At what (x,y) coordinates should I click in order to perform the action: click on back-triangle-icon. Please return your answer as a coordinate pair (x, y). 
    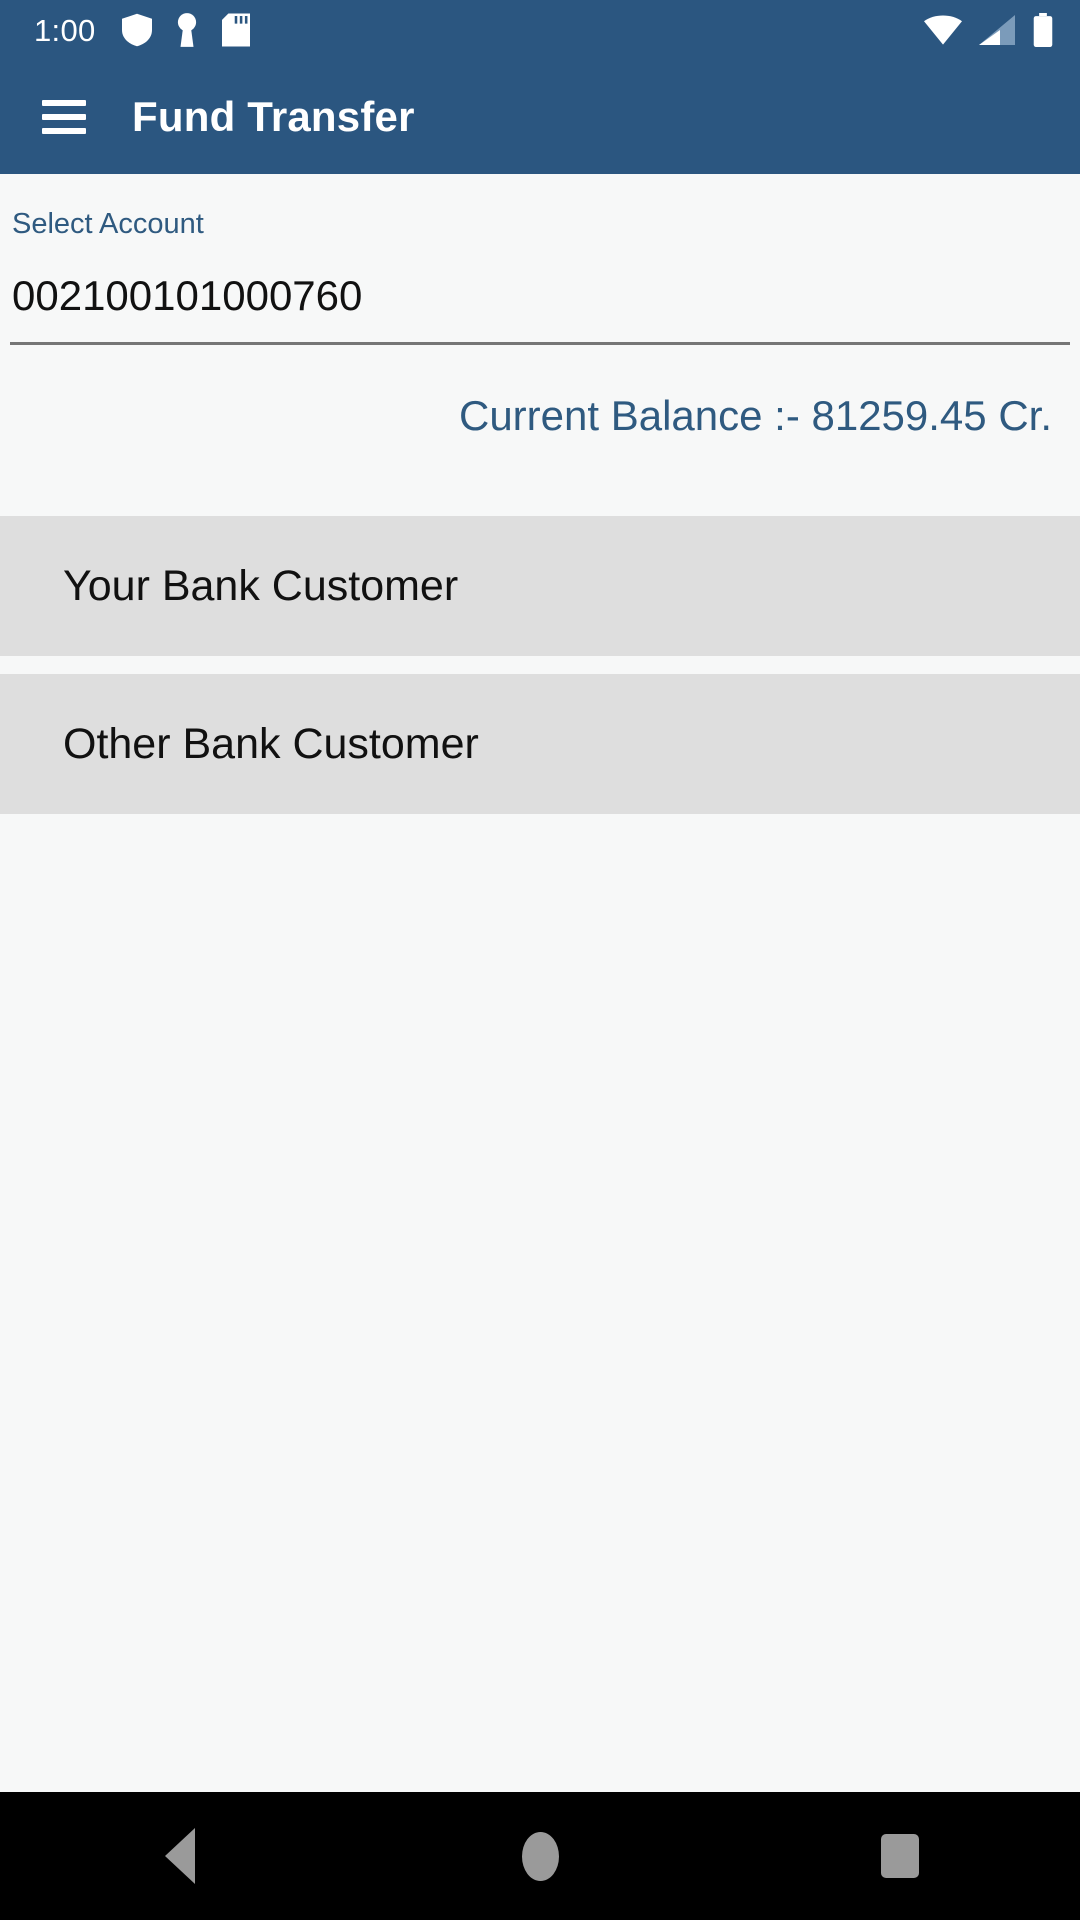
    Looking at the image, I should click on (180, 1856).